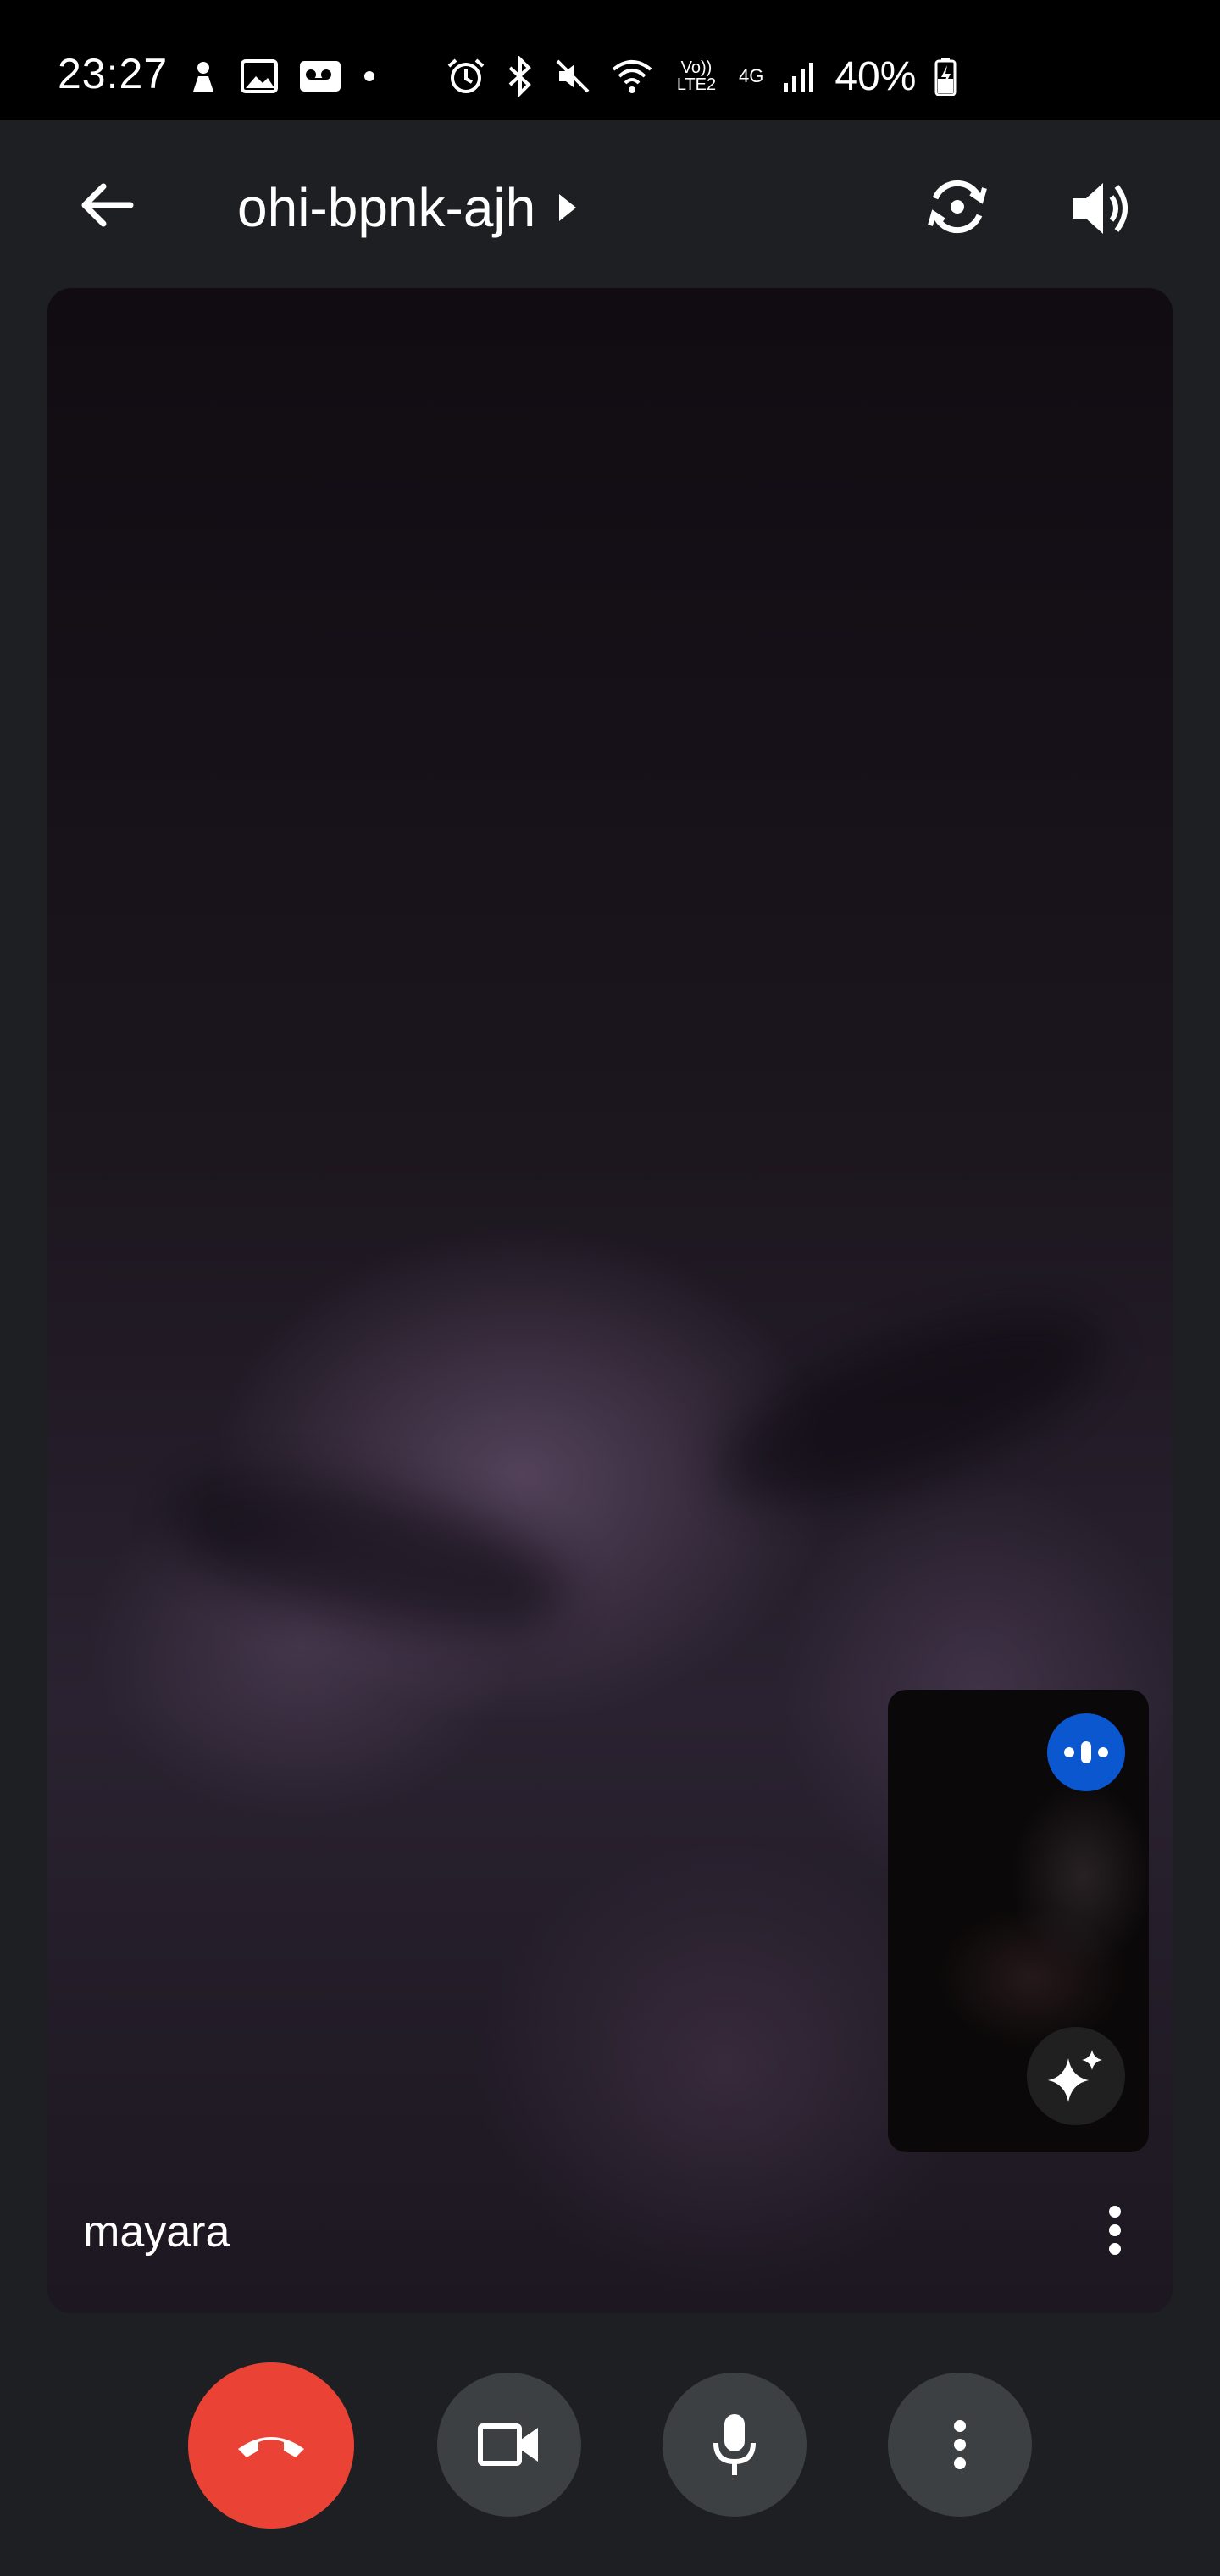 This screenshot has height=2576, width=1220. What do you see at coordinates (369, 76) in the screenshot?
I see `dot-icon` at bounding box center [369, 76].